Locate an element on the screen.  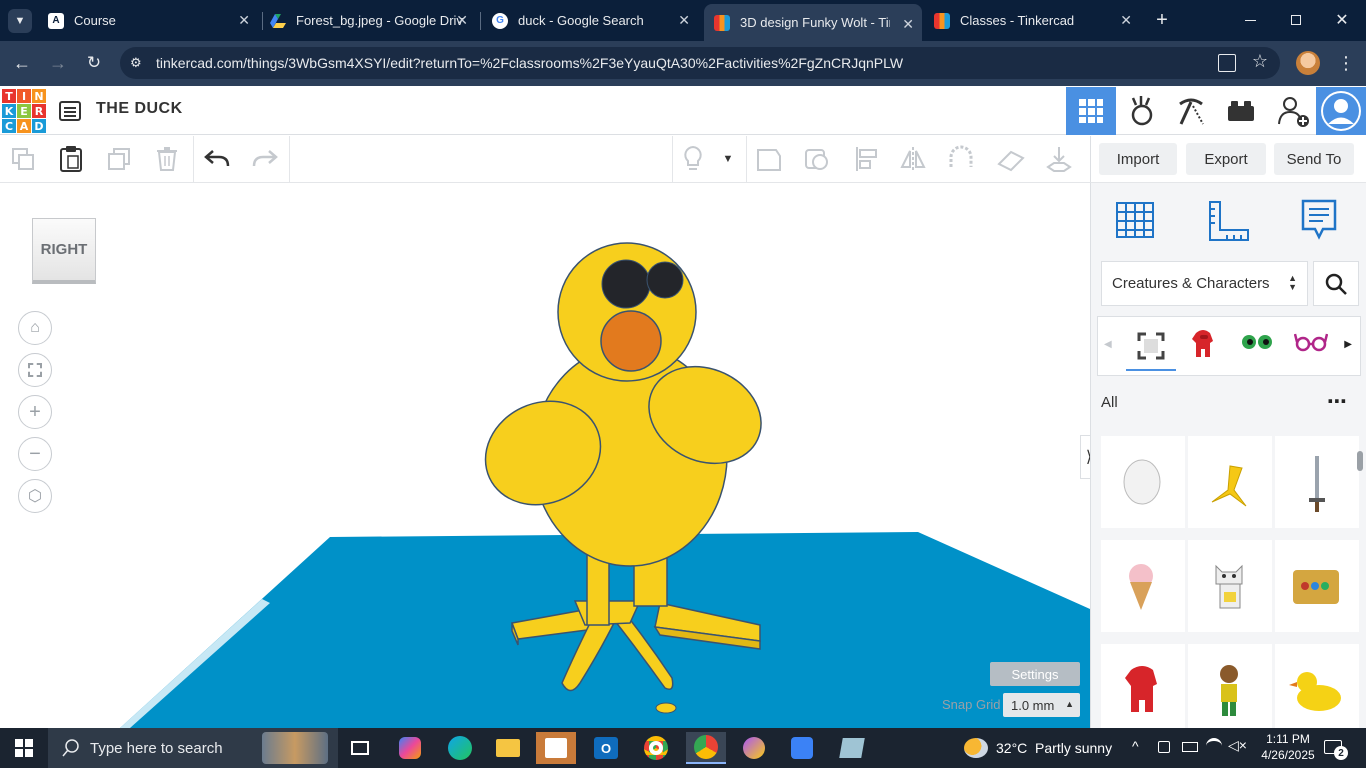
volume-icon: ◁× is located at coordinates (1237, 745).